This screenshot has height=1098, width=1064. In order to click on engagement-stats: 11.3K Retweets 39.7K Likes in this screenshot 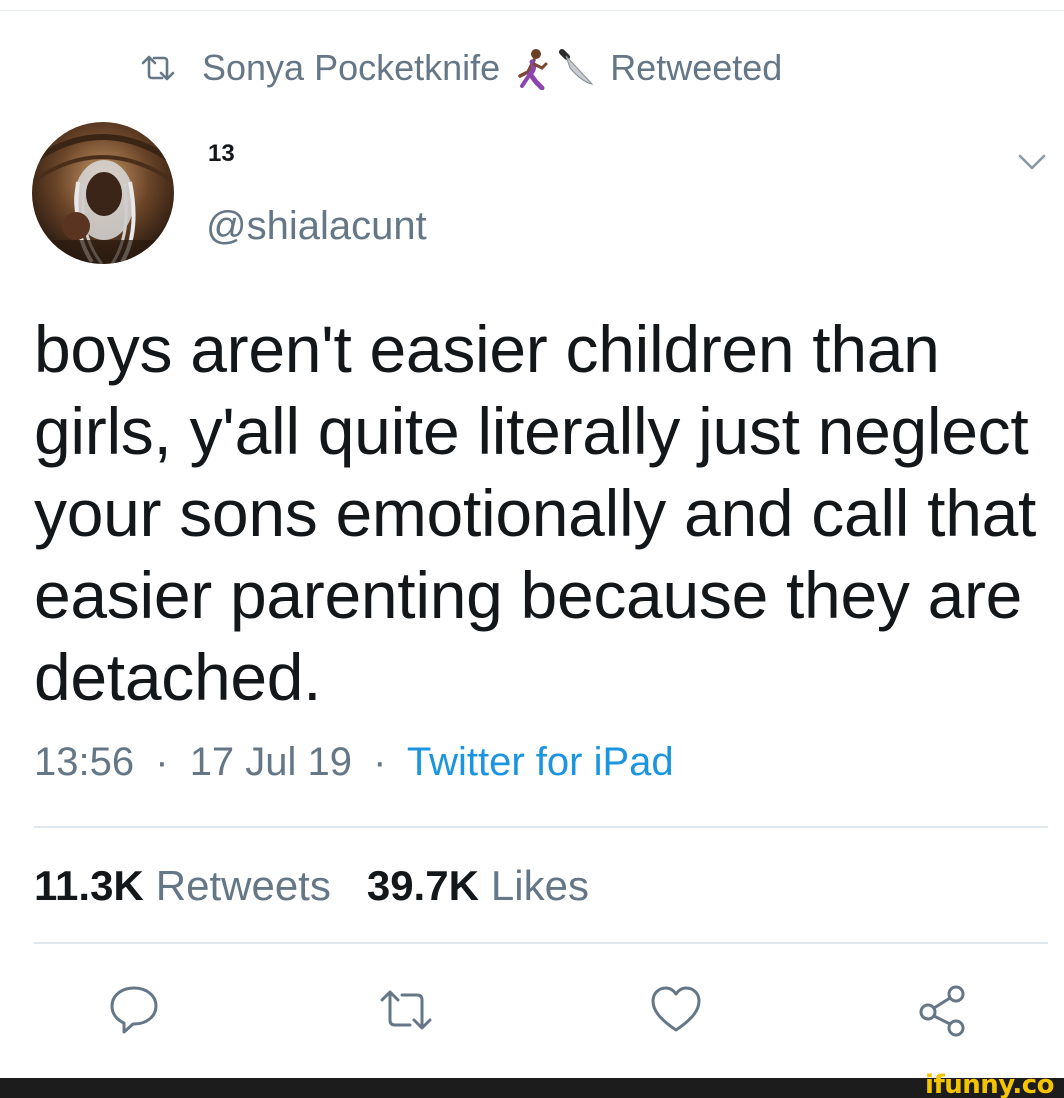, I will do `click(311, 886)`.